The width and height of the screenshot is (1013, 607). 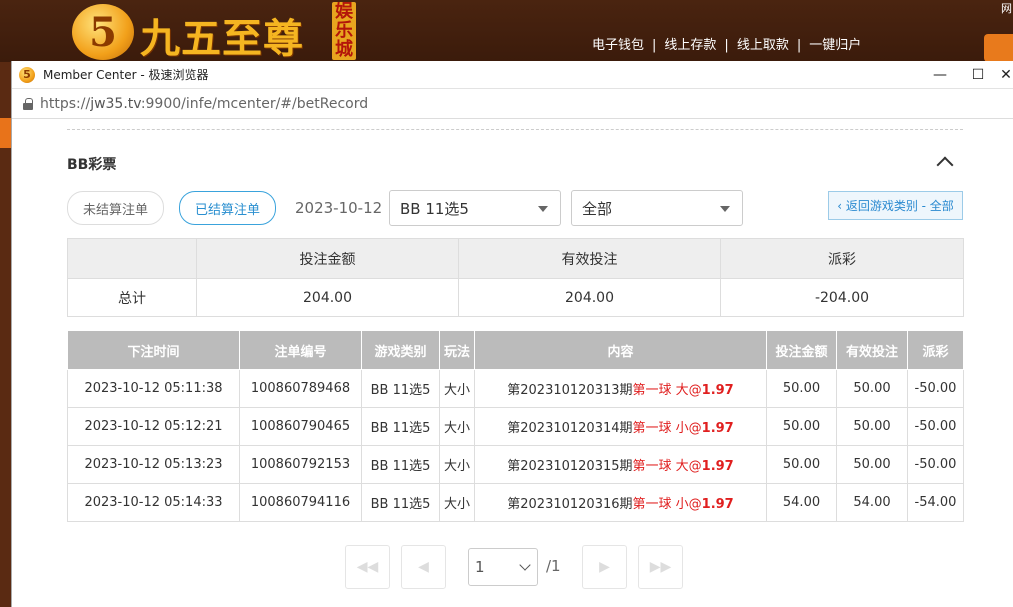 I want to click on header-payout: 派彩, so click(x=935, y=350).